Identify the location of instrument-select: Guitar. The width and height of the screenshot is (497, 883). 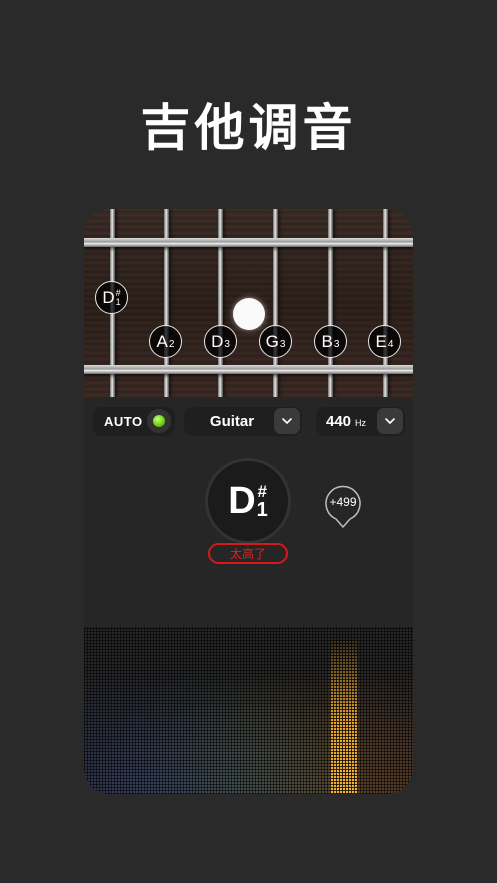
(243, 421).